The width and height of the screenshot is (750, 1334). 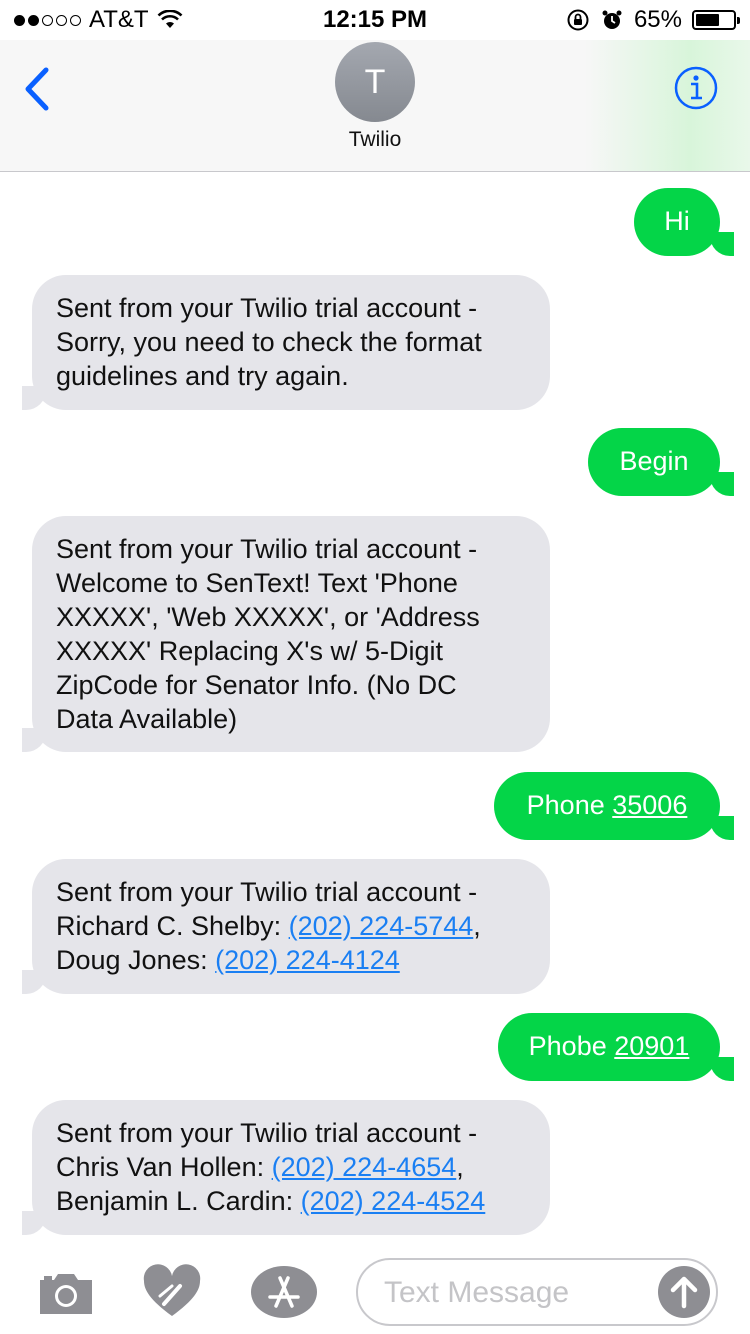 I want to click on message-text: Hi, so click(x=677, y=221).